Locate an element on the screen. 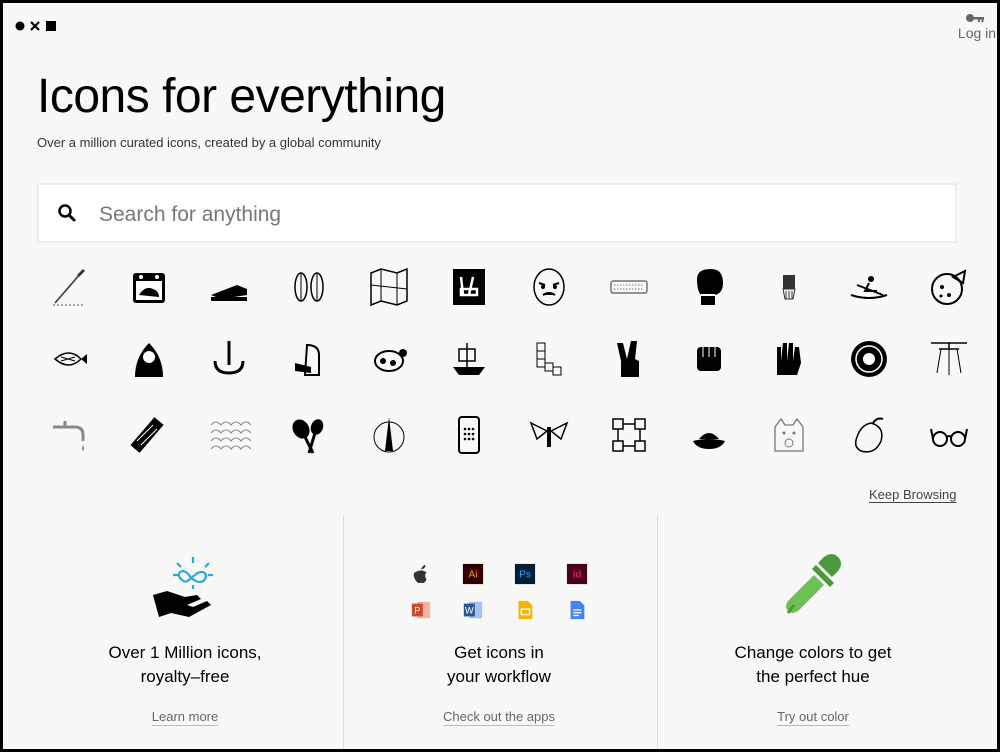 Image resolution: width=1000 pixels, height=752 pixels. donut-icon is located at coordinates (869, 359).